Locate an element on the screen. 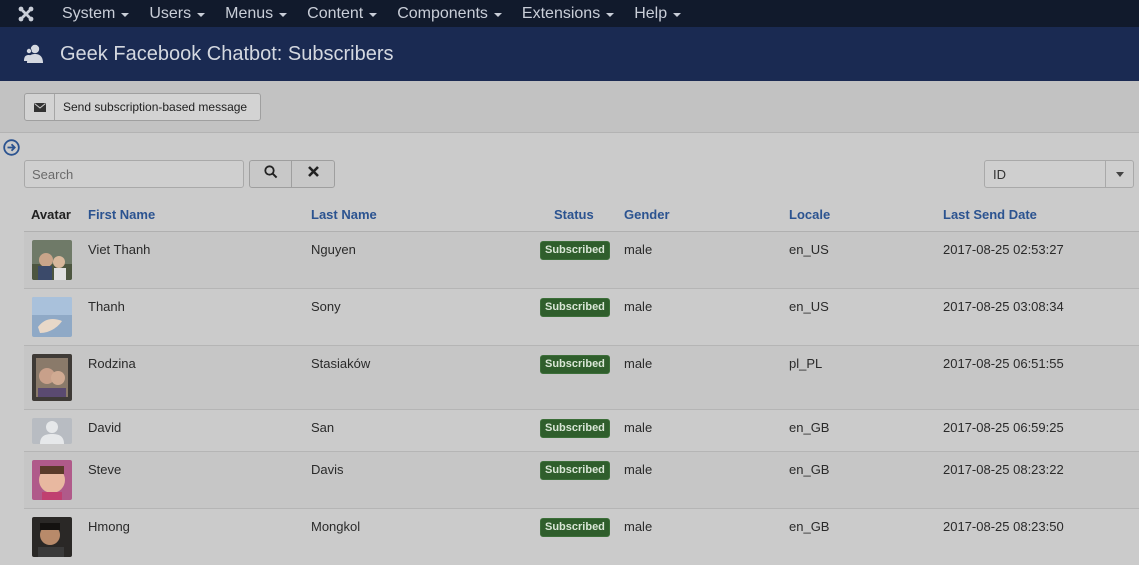 The width and height of the screenshot is (1139, 565). menu-users: Users is located at coordinates (177, 13).